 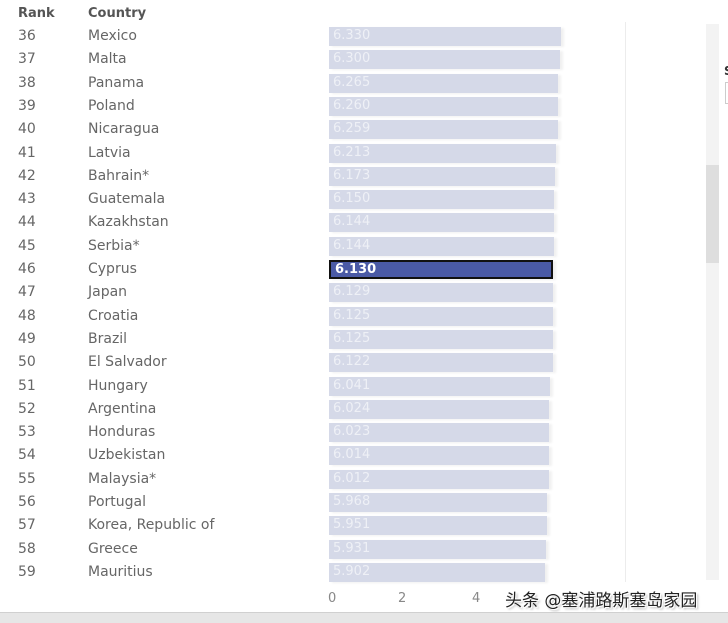 What do you see at coordinates (122, 409) in the screenshot?
I see `country-cell: Argentina` at bounding box center [122, 409].